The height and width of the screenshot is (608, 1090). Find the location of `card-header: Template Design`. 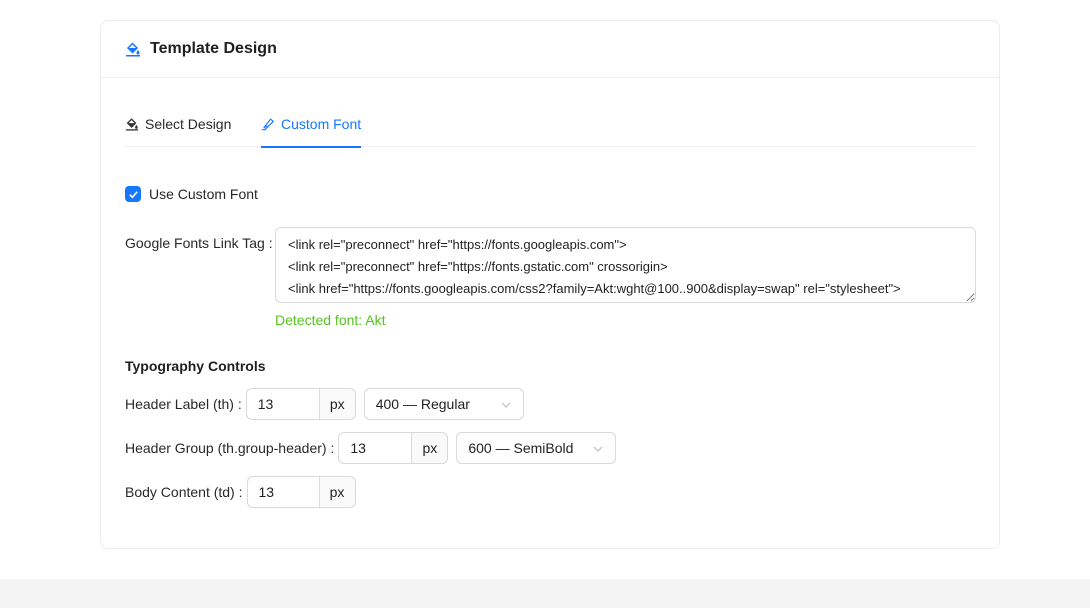

card-header: Template Design is located at coordinates (550, 49).